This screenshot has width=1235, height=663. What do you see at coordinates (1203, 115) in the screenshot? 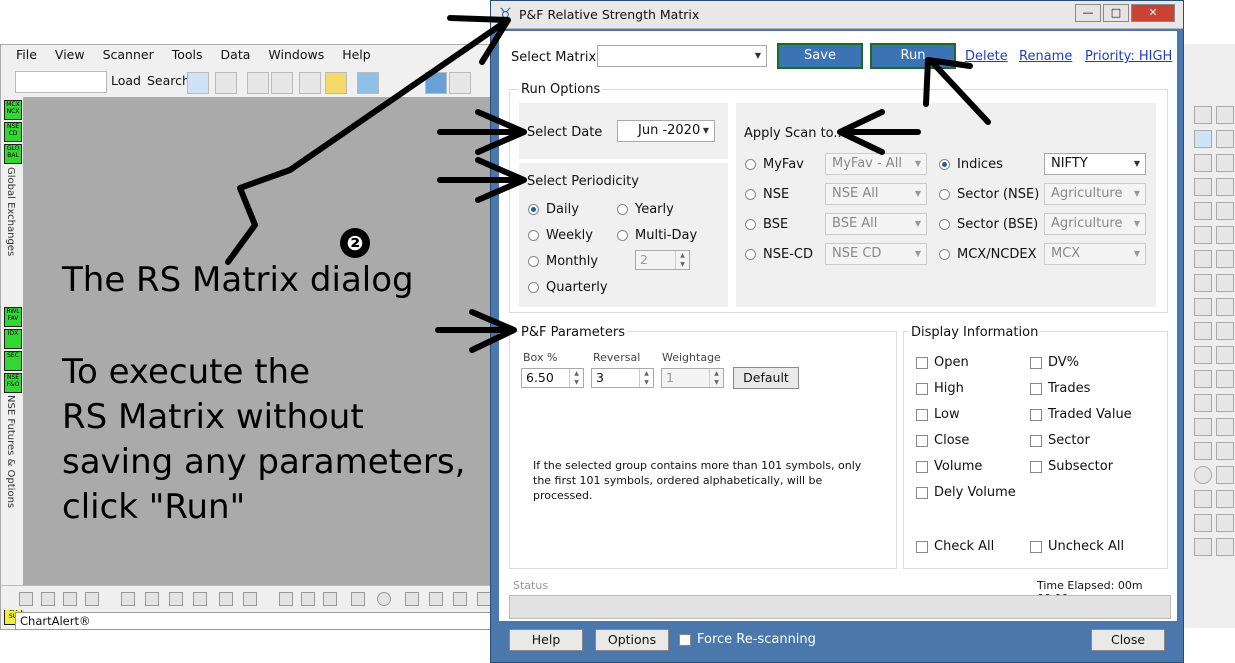
I see `crosshair-icon` at bounding box center [1203, 115].